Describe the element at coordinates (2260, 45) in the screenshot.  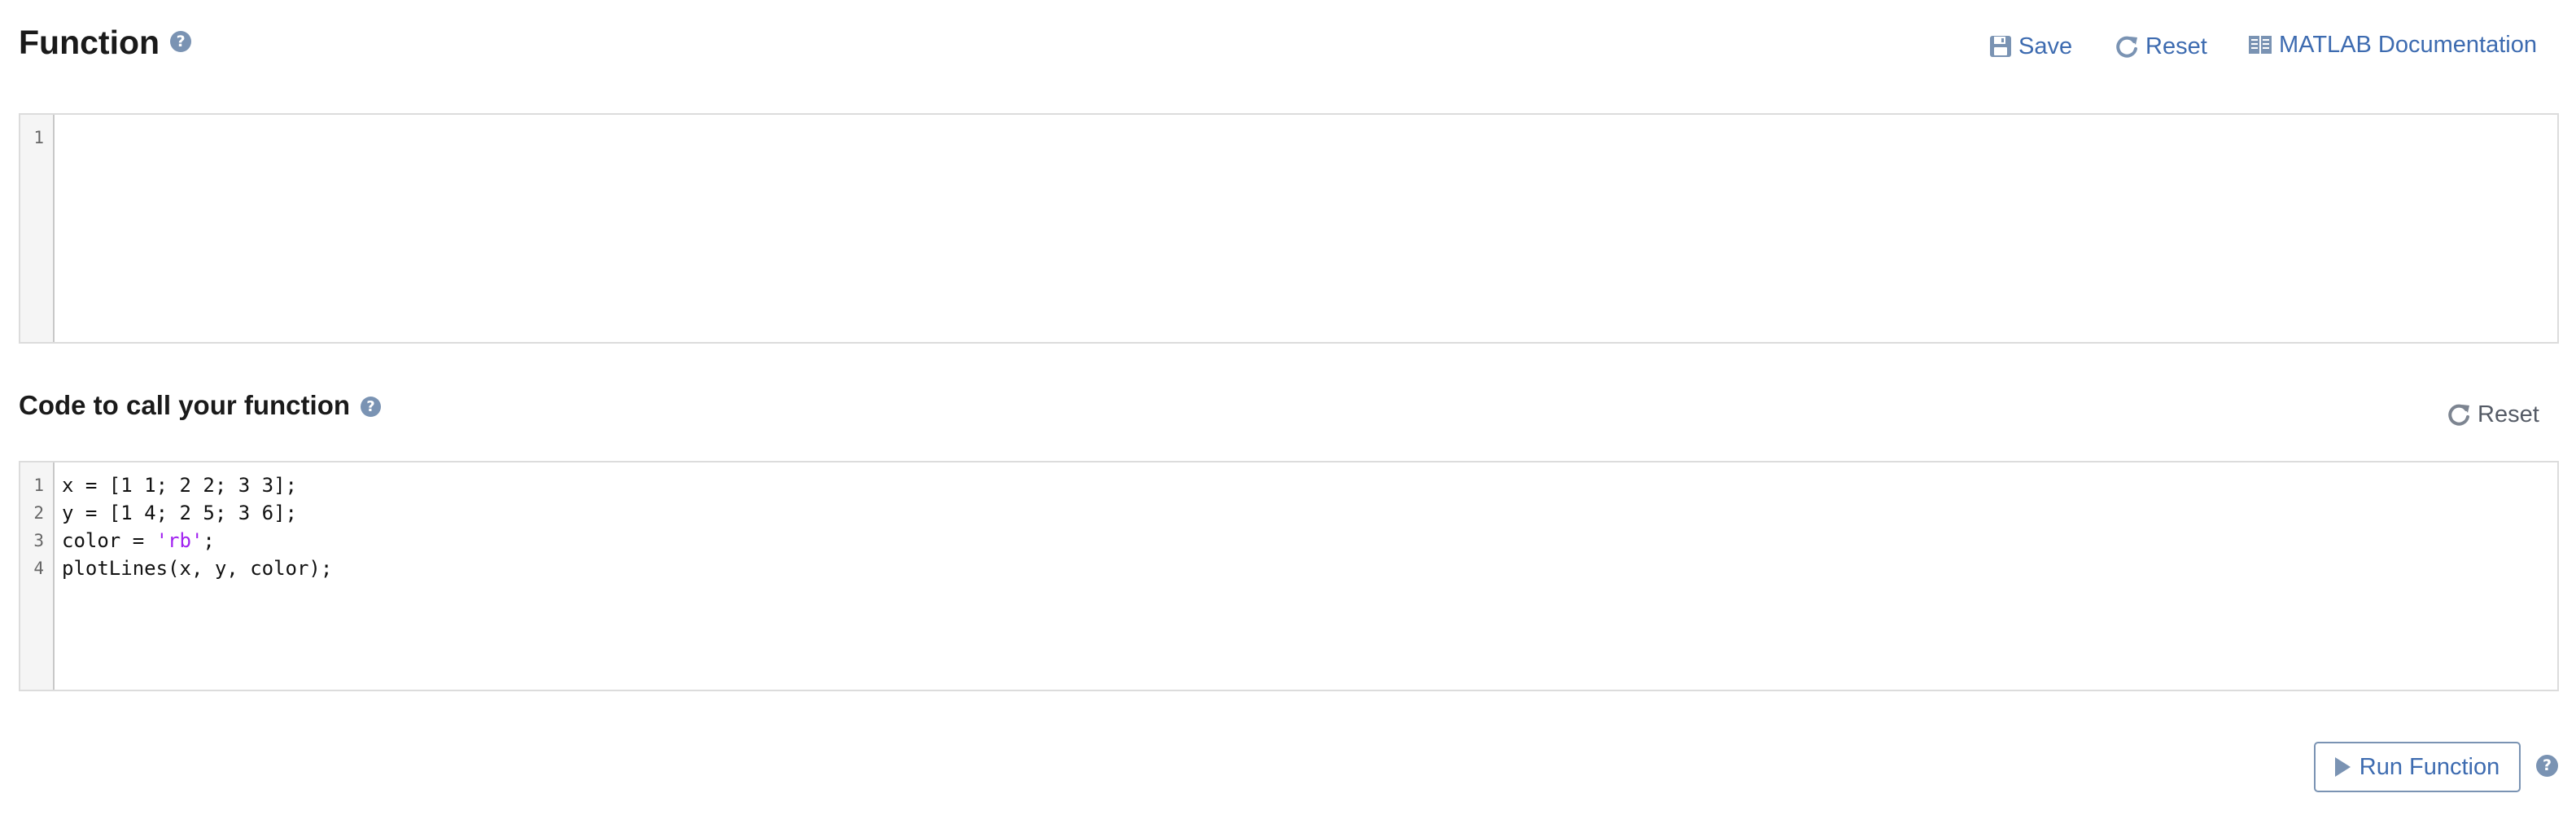
I see `book-icon` at that location.